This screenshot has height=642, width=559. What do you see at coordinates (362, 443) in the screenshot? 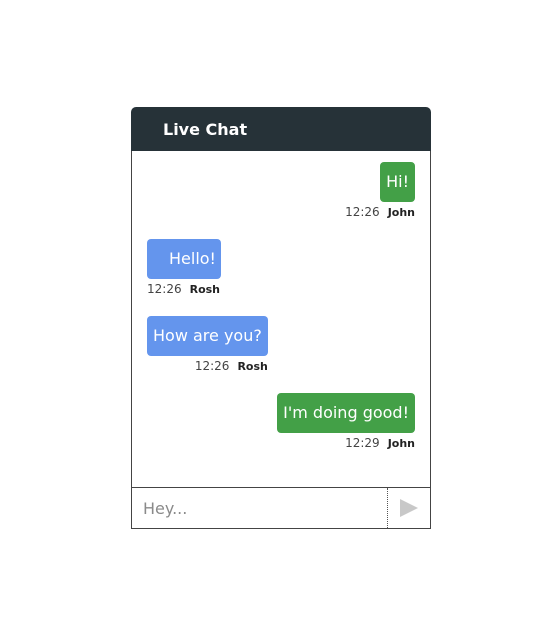
I see `message-time: 12:29` at bounding box center [362, 443].